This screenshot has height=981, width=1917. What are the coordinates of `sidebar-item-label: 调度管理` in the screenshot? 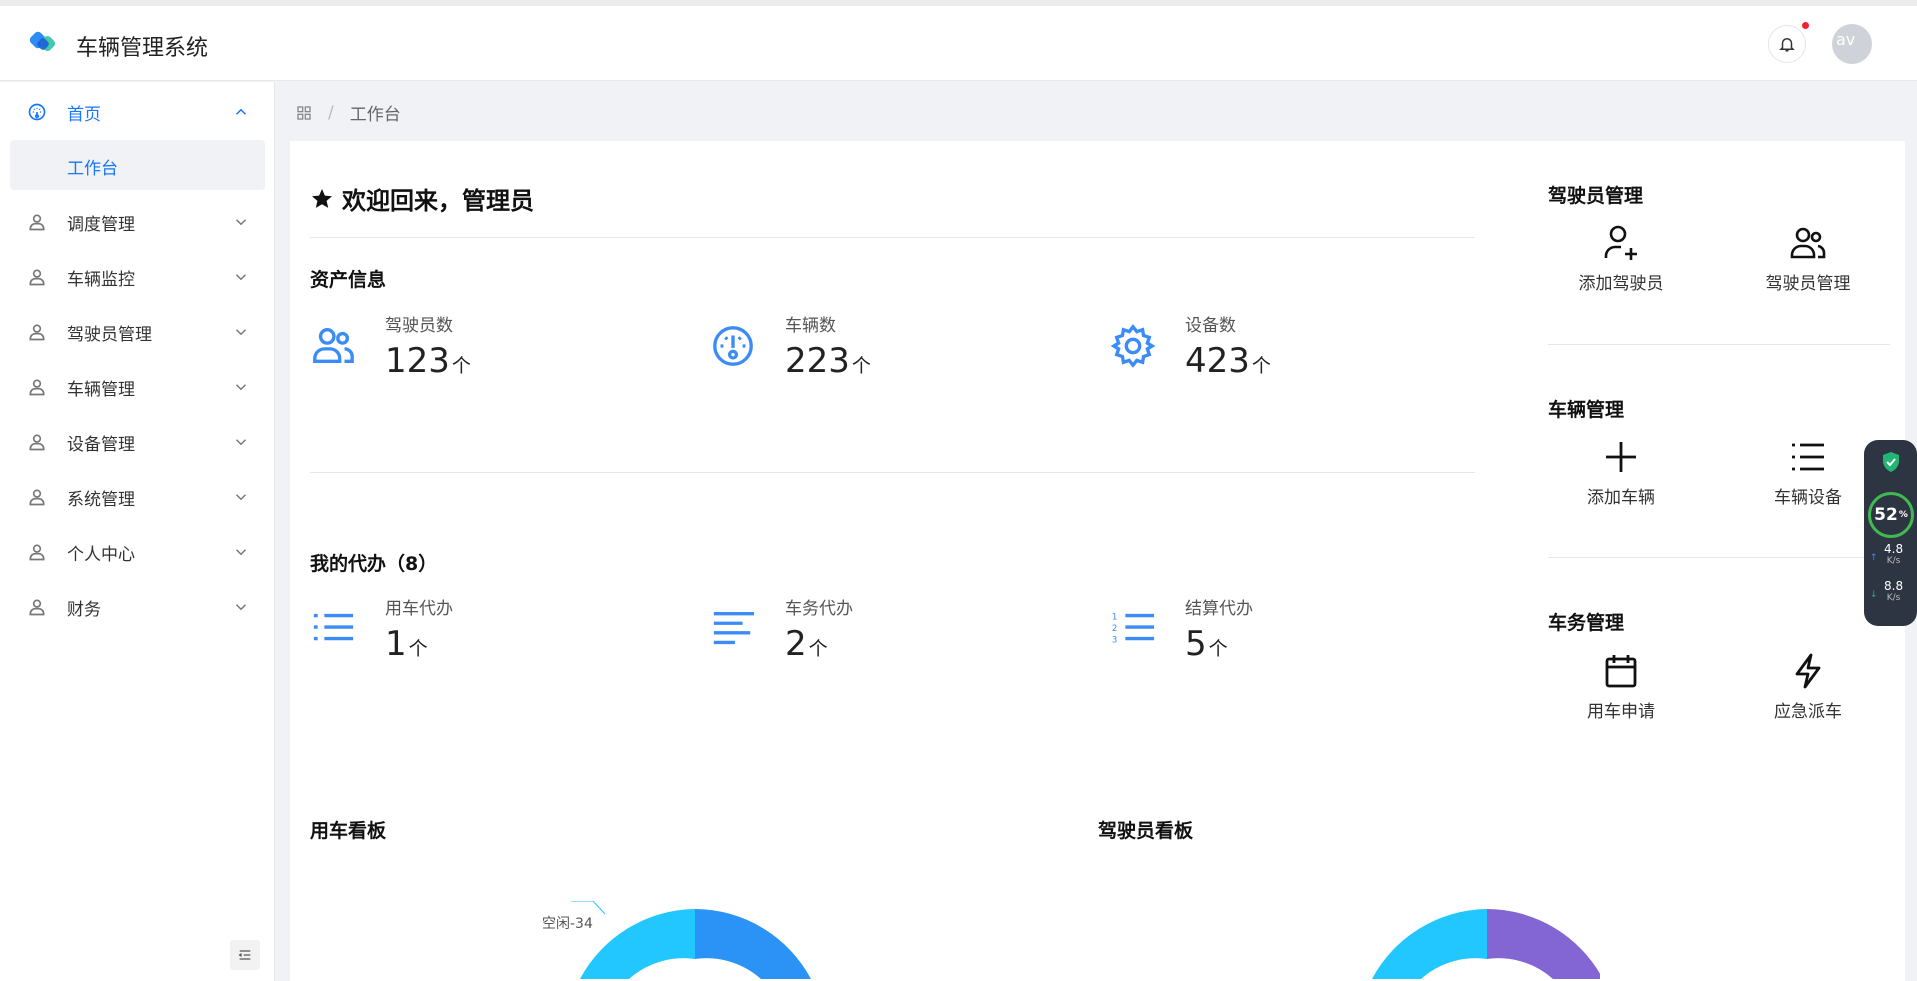 It's located at (101, 224).